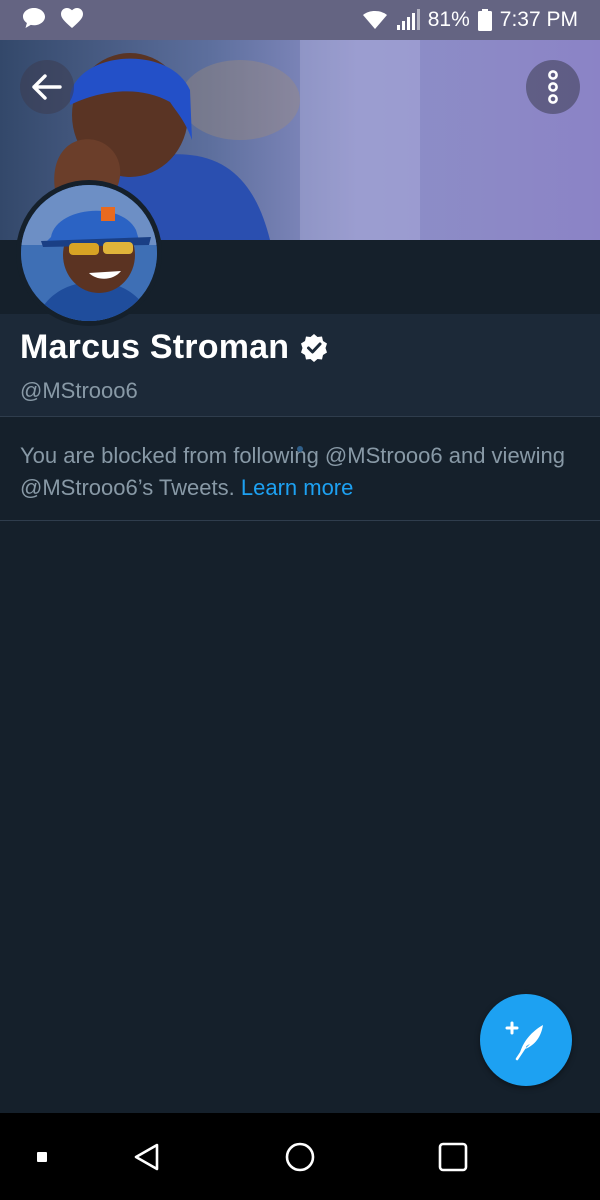 Image resolution: width=600 pixels, height=1200 pixels. I want to click on verified-badge-icon, so click(314, 347).